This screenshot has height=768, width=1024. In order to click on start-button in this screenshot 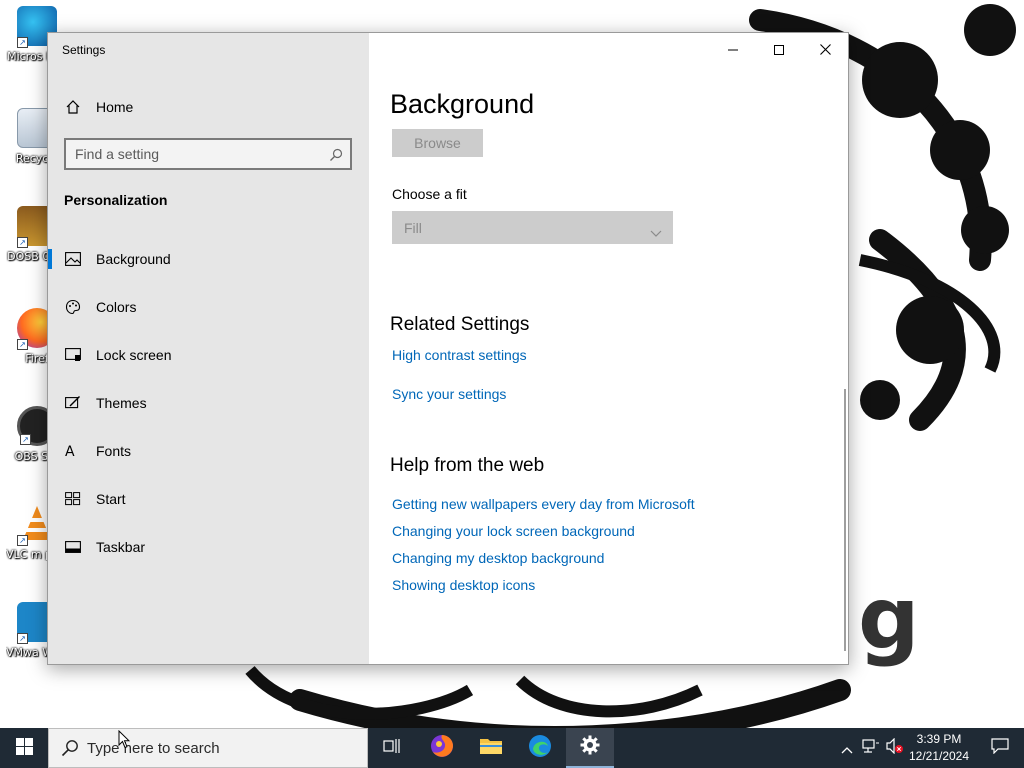, I will do `click(24, 748)`.